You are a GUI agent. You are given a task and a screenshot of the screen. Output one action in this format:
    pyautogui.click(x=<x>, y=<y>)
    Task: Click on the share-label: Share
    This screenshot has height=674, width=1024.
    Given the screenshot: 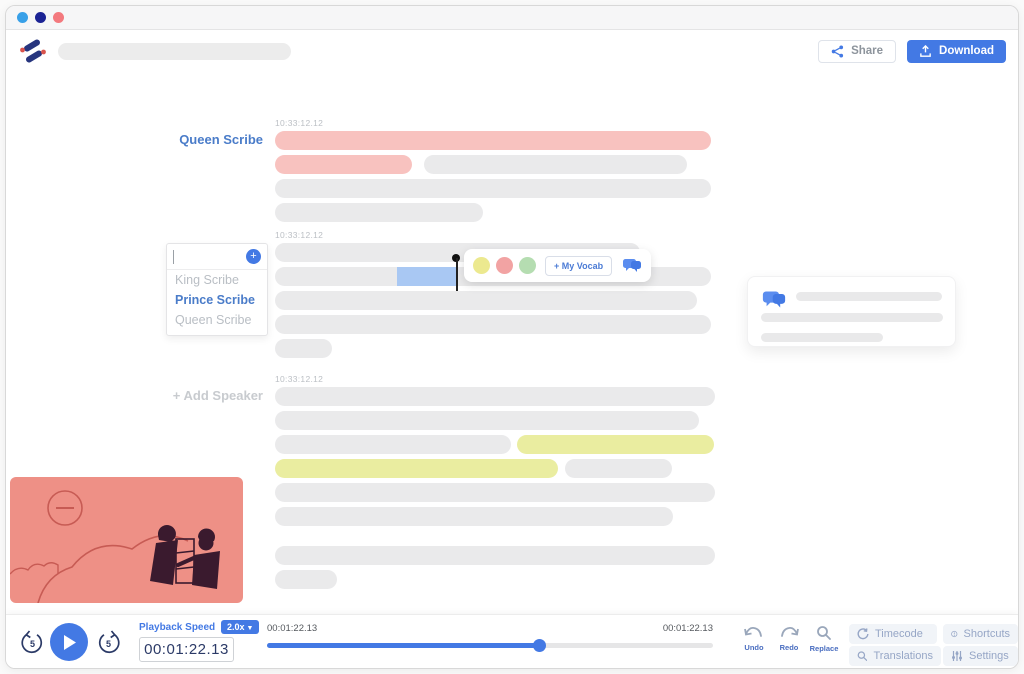 What is the action you would take?
    pyautogui.click(x=867, y=51)
    